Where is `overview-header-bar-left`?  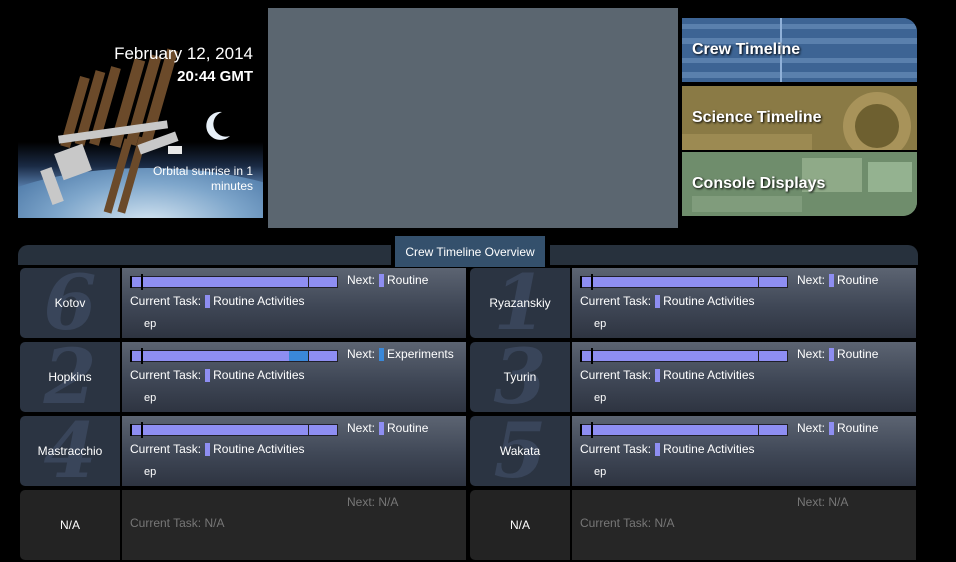 overview-header-bar-left is located at coordinates (204, 255).